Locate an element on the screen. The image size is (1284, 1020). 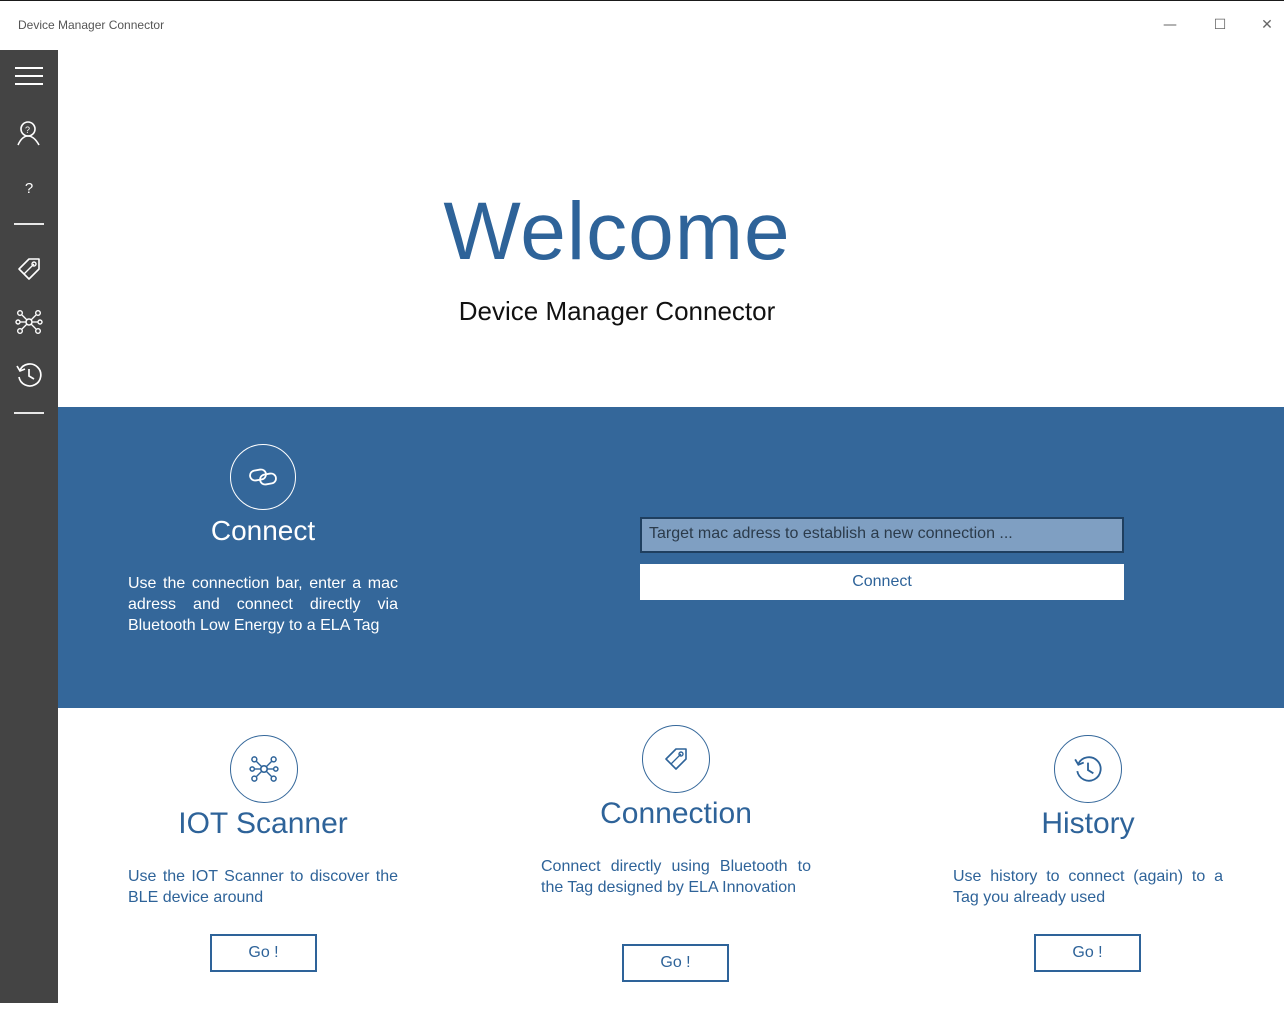
tag-icon is located at coordinates (676, 759).